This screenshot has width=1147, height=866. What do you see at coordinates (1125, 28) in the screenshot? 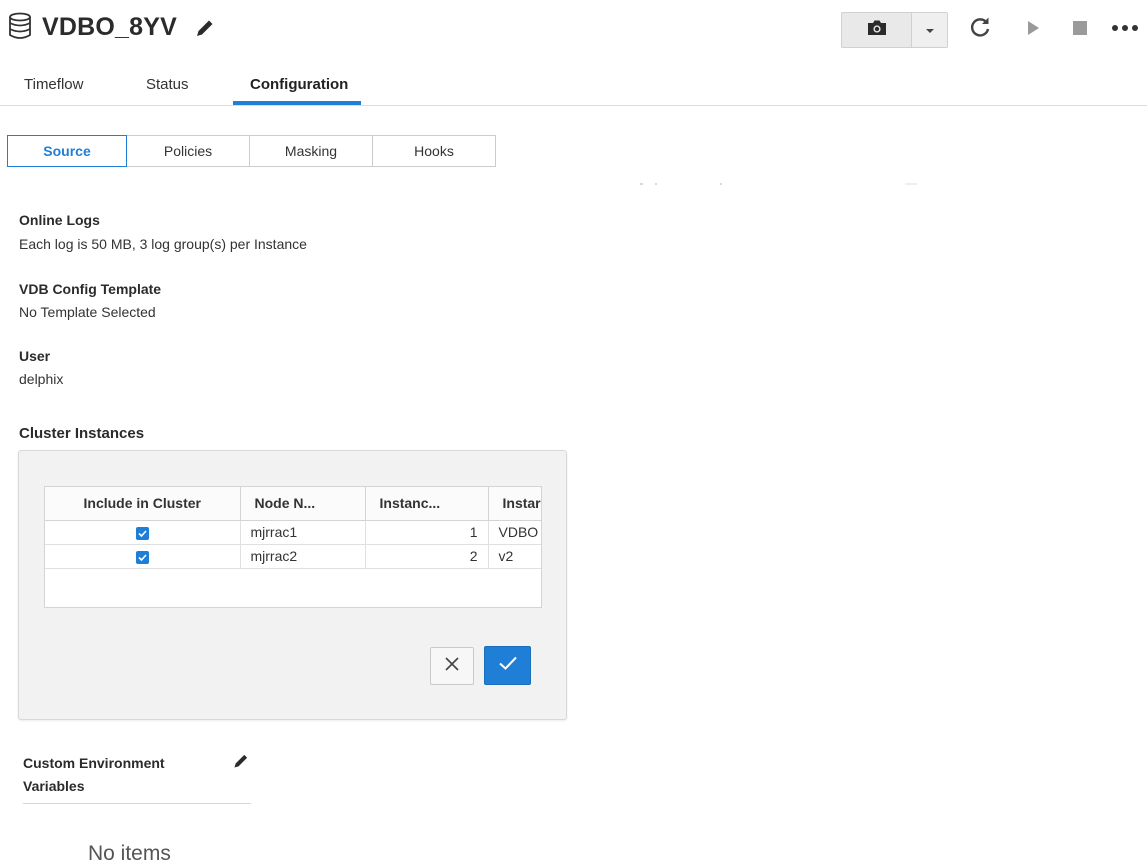
I see `more-icon` at bounding box center [1125, 28].